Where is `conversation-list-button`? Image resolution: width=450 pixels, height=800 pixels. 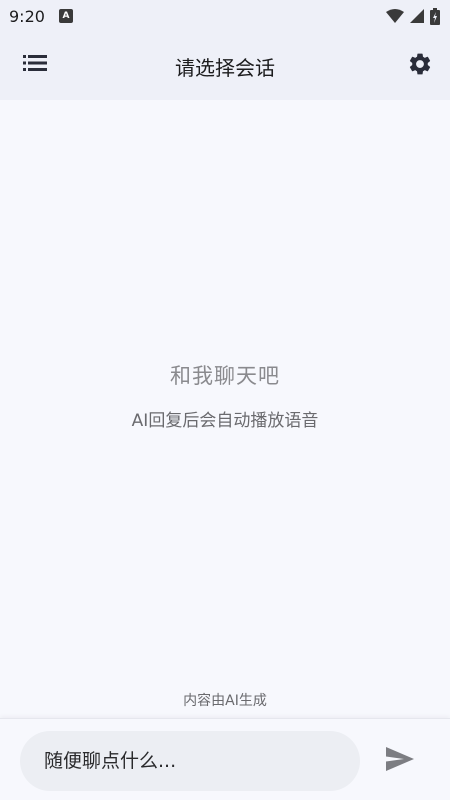 conversation-list-button is located at coordinates (35, 65).